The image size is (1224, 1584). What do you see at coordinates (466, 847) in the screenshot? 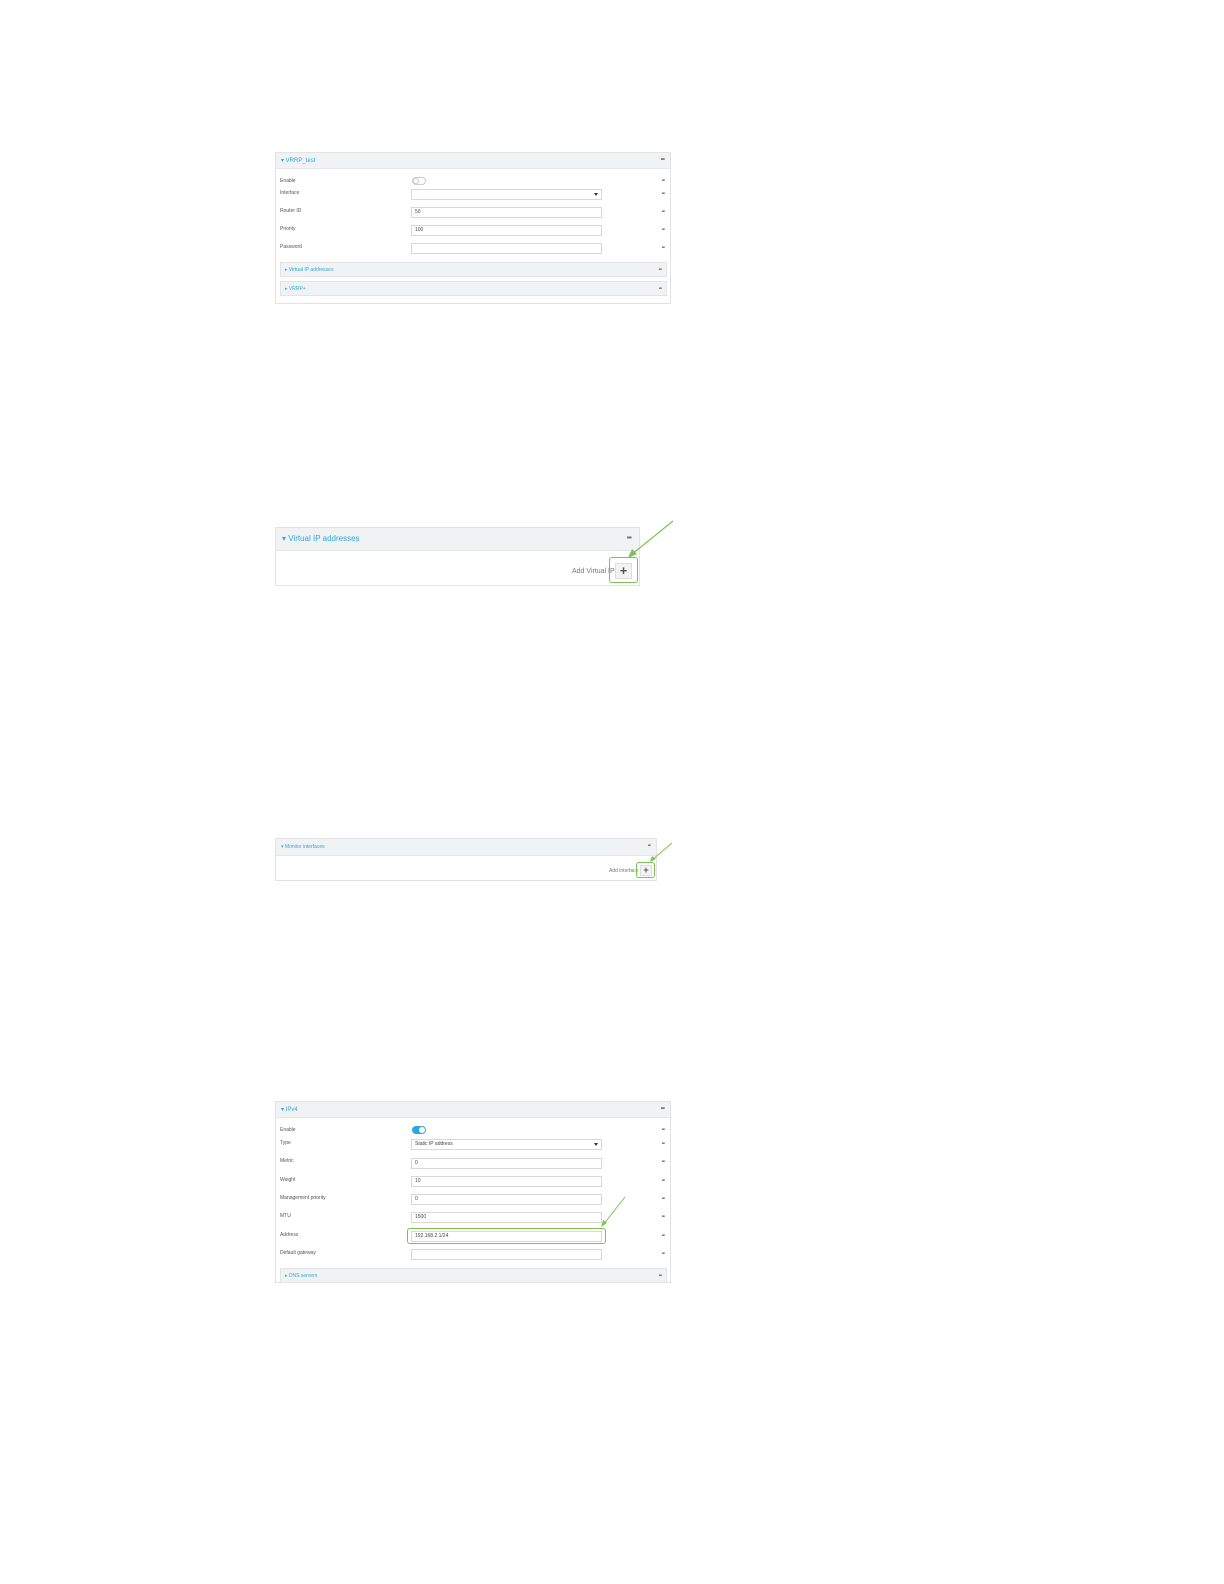
I see `monitor-interfaces-panel-header: ▾ Monitor interfaces •••` at bounding box center [466, 847].